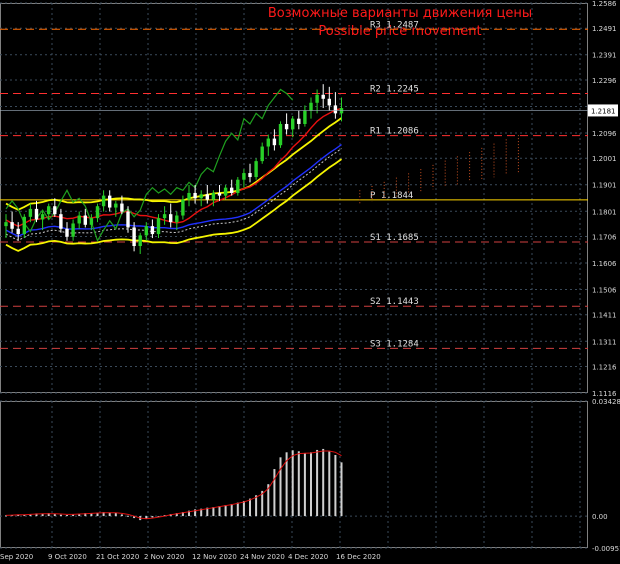 Image resolution: width=620 pixels, height=564 pixels. Describe the element at coordinates (604, 394) in the screenshot. I see `price-tick-label: 1.1116` at that location.